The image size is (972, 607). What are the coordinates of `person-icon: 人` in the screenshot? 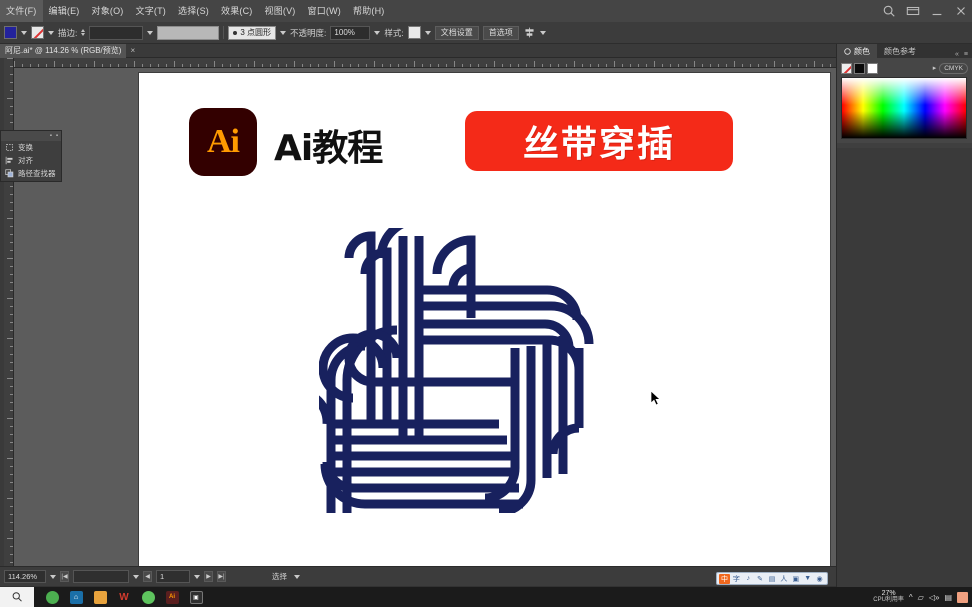 It's located at (783, 579).